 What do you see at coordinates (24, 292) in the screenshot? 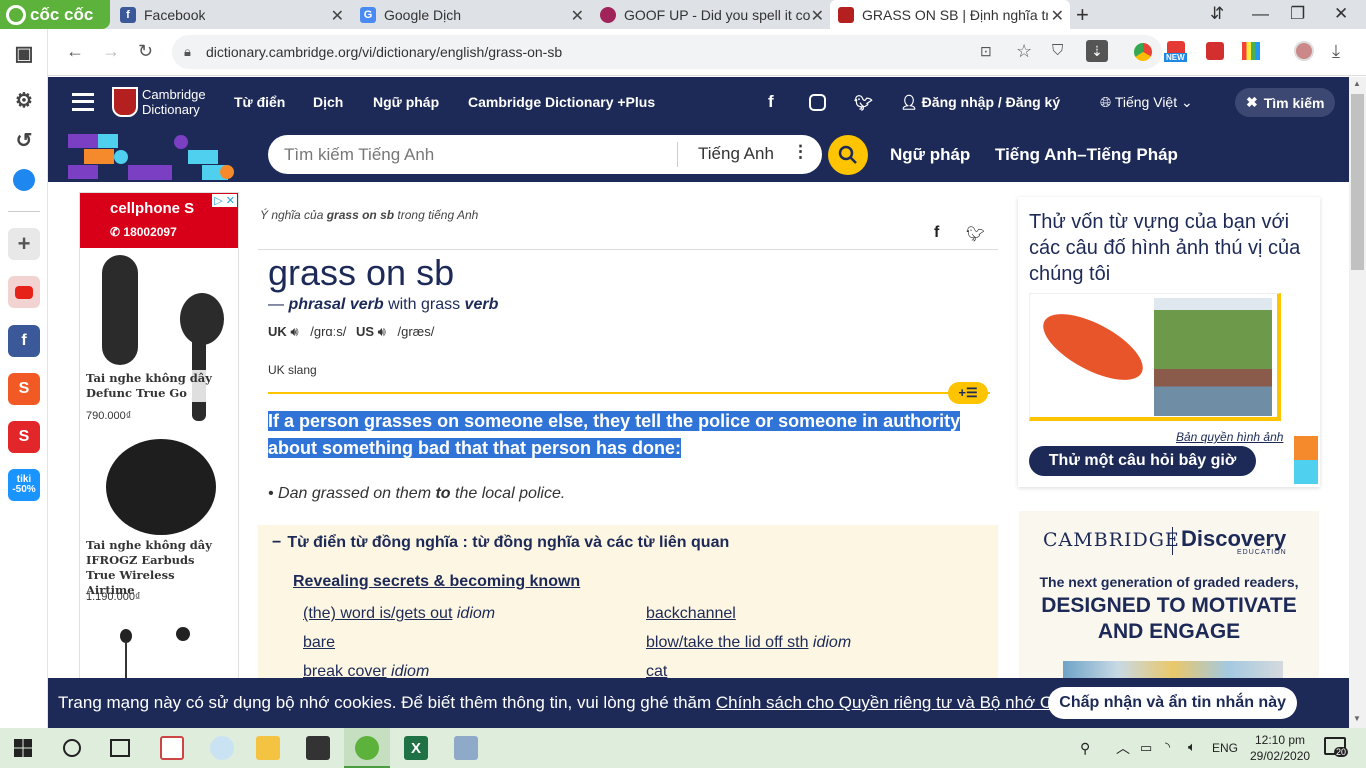
I see `youtube-icon` at bounding box center [24, 292].